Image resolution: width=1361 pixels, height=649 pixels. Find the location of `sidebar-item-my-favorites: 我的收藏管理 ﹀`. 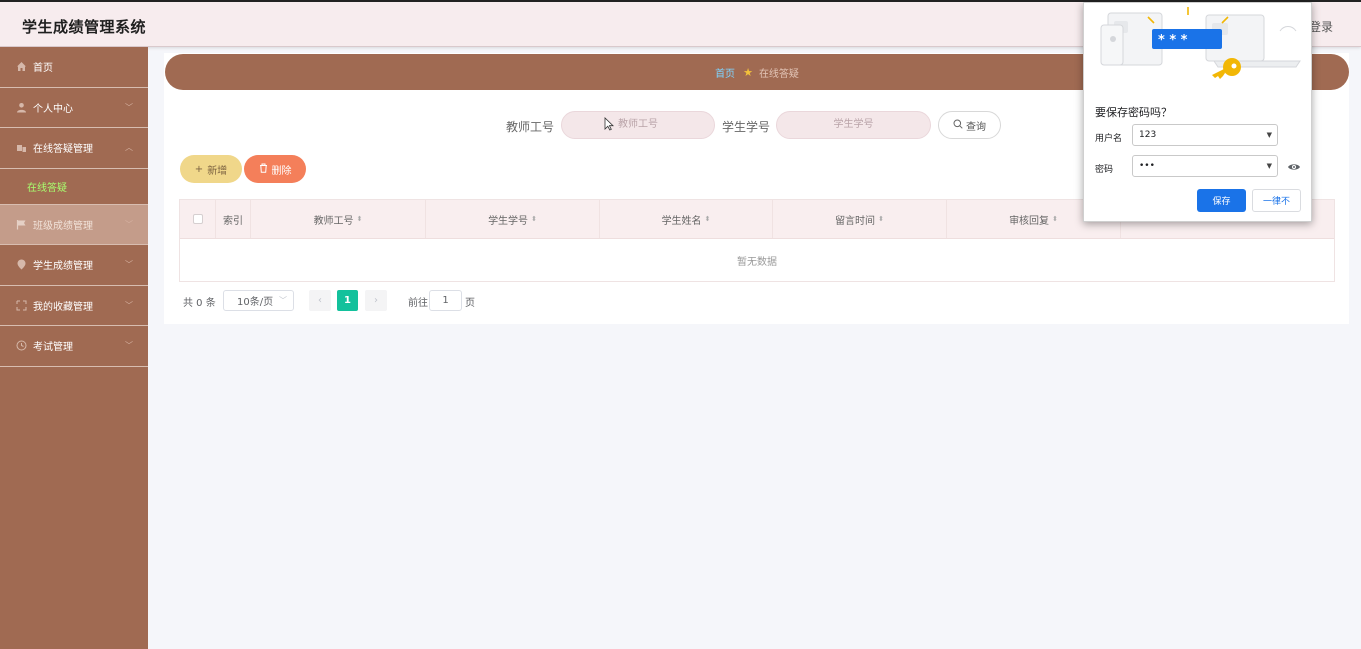

sidebar-item-my-favorites: 我的收藏管理 ﹀ is located at coordinates (74, 306).